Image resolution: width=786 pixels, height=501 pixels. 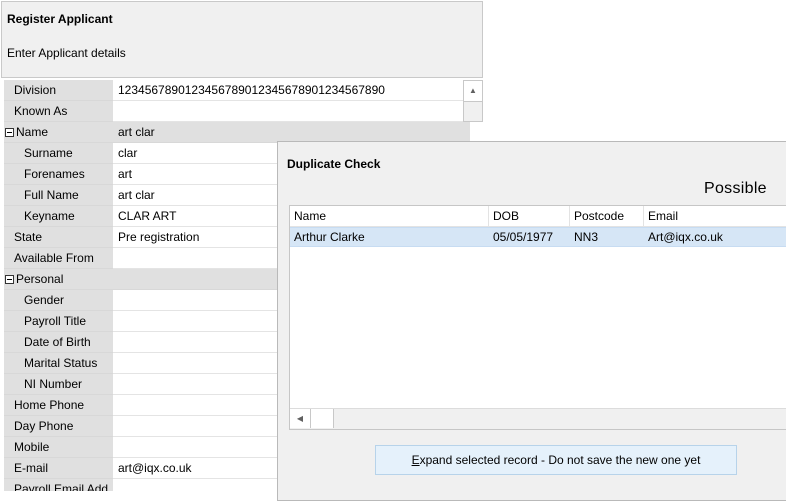 I want to click on field-label: Marital Status, so click(x=58, y=363).